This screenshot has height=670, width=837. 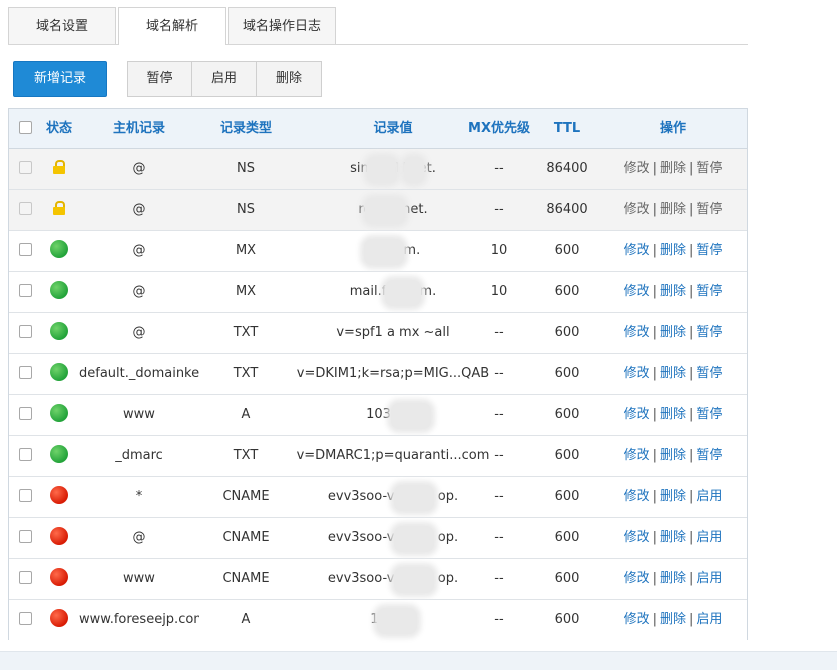 I want to click on enable-button: 启用, so click(x=224, y=79).